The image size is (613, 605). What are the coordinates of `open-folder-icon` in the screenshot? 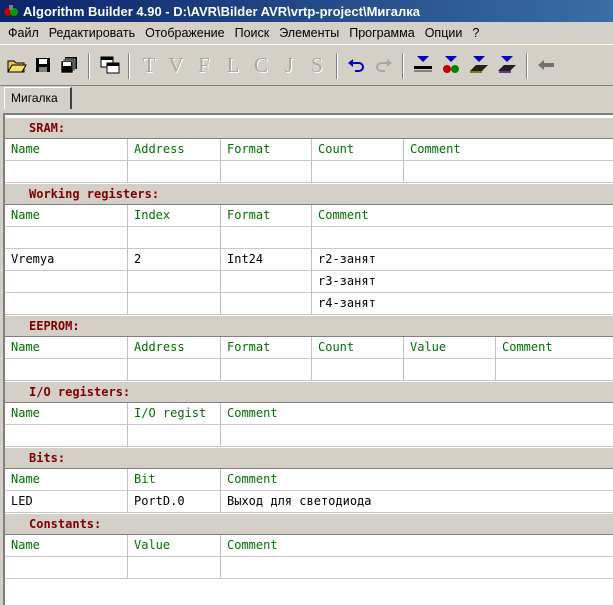 It's located at (17, 65).